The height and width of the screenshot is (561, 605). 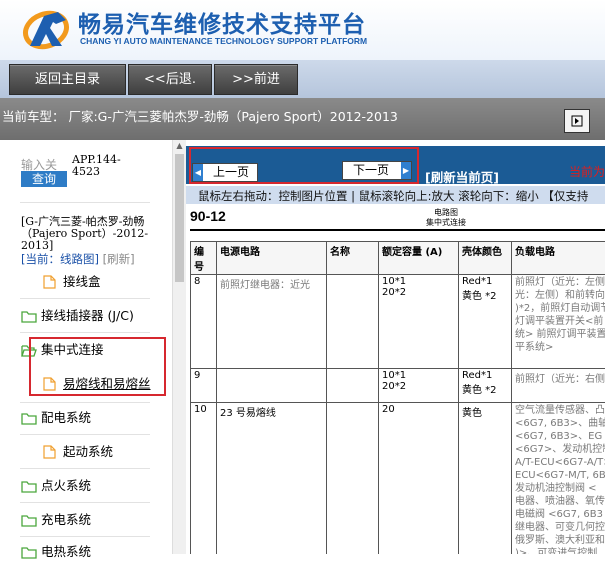 I want to click on column-header: 额定容量 (A), so click(x=419, y=258).